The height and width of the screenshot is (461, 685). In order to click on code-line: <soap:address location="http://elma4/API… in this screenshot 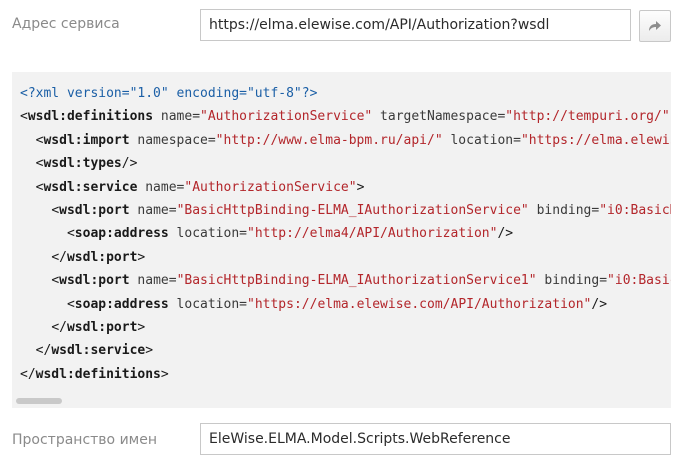, I will do `click(345, 233)`.